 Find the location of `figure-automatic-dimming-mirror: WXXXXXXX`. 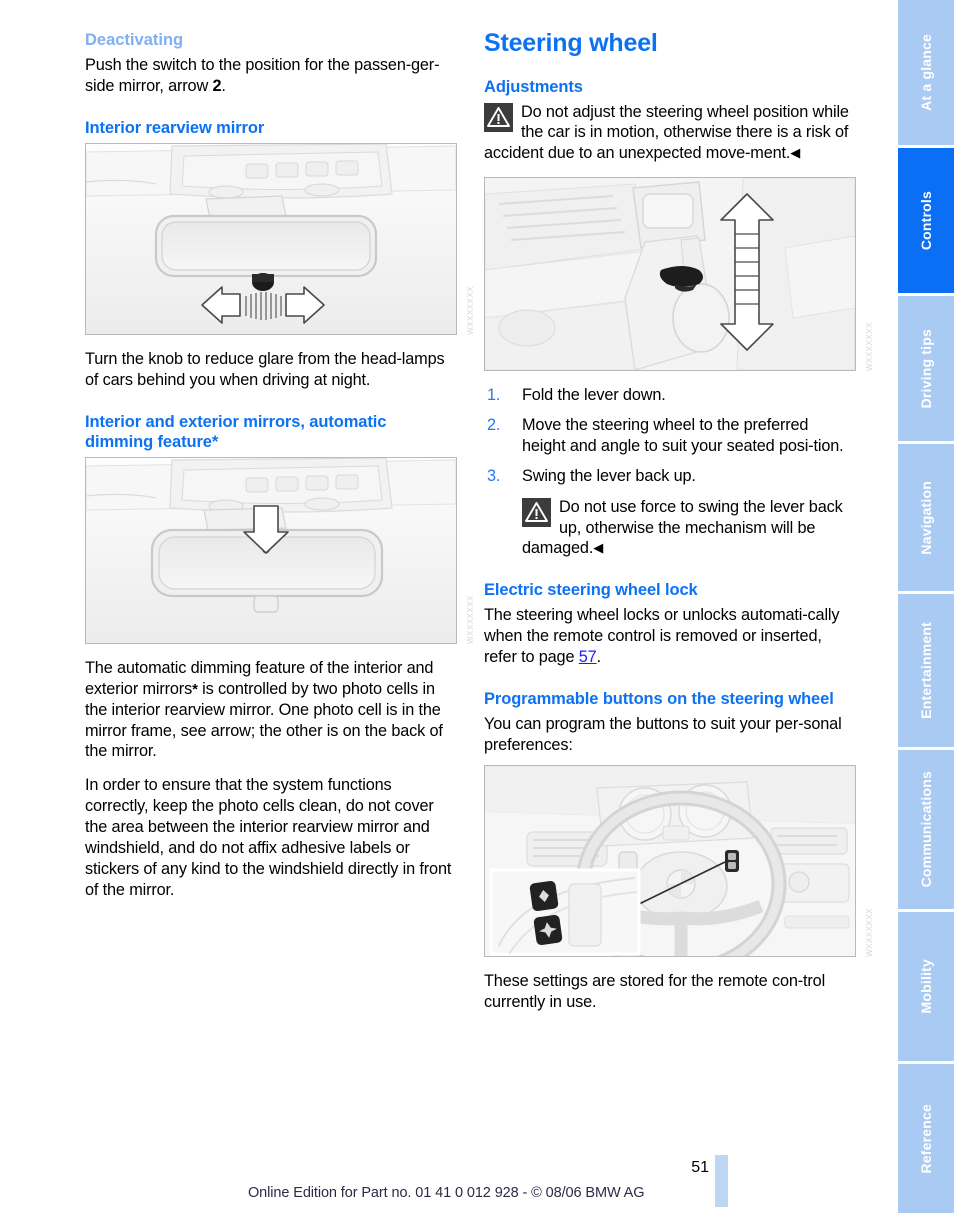

figure-automatic-dimming-mirror: WXXXXXXX is located at coordinates (280, 550).